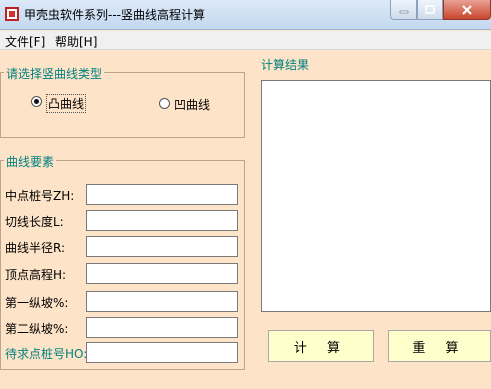  I want to click on field-label-ho: 待求点桩号HO:, so click(46, 354).